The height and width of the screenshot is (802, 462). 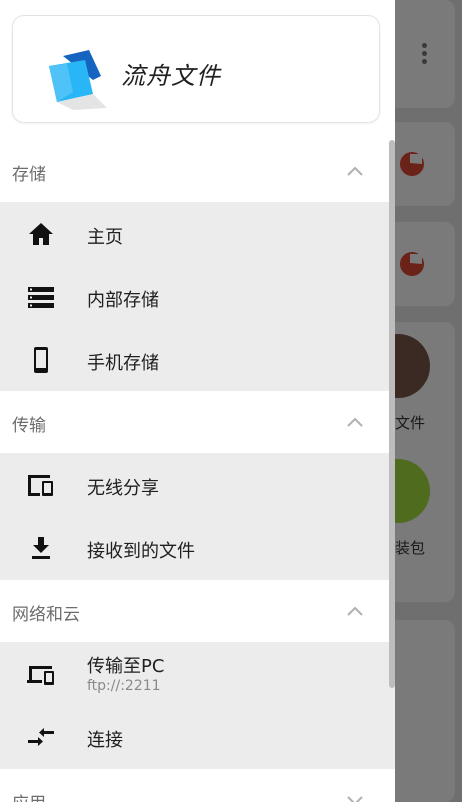 I want to click on nav-item-wireless-share: 无线分享, so click(x=197, y=484).